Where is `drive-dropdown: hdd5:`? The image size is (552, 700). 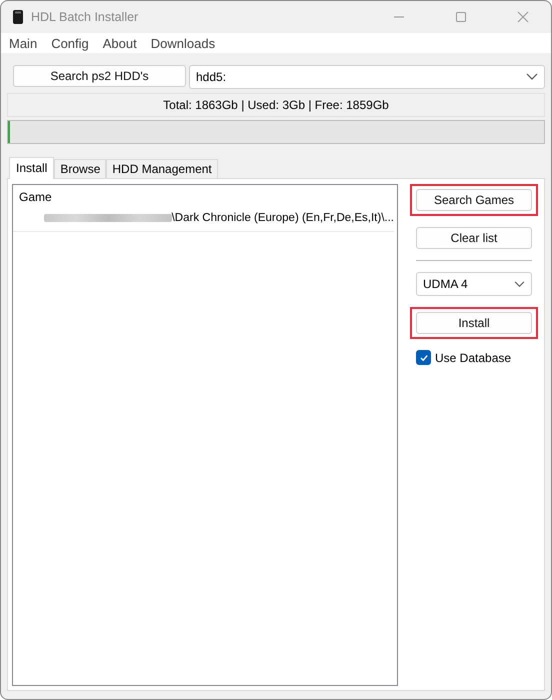 drive-dropdown: hdd5: is located at coordinates (367, 77).